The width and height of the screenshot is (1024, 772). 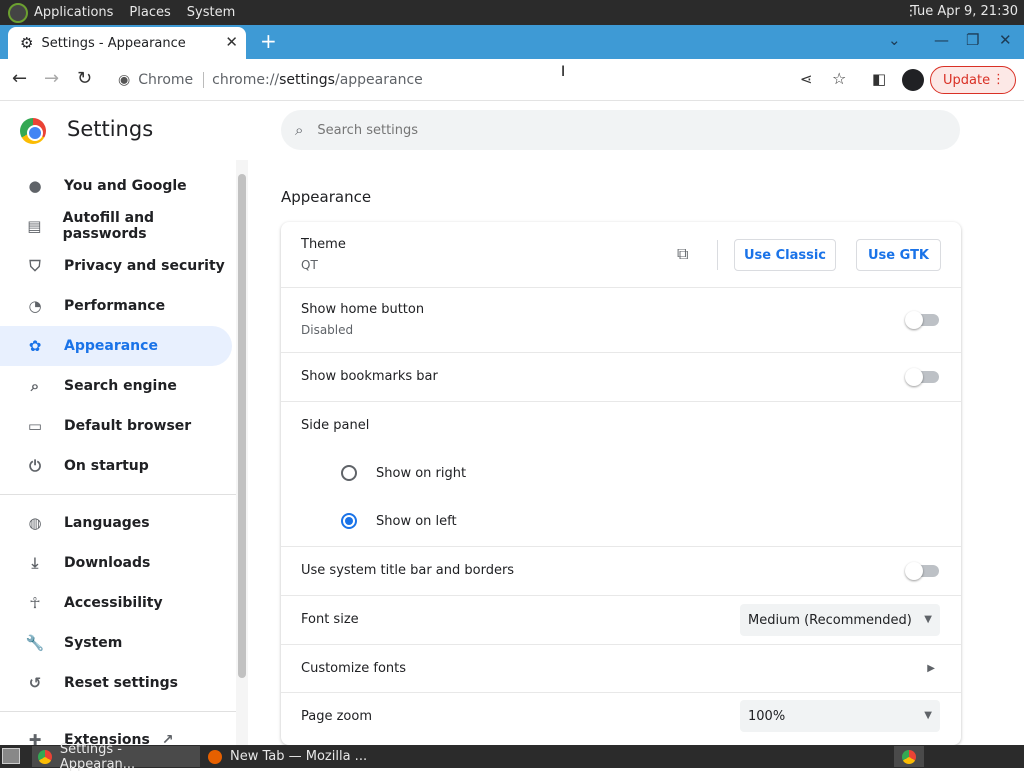 I want to click on side-panel-icon: ◧, so click(x=879, y=79).